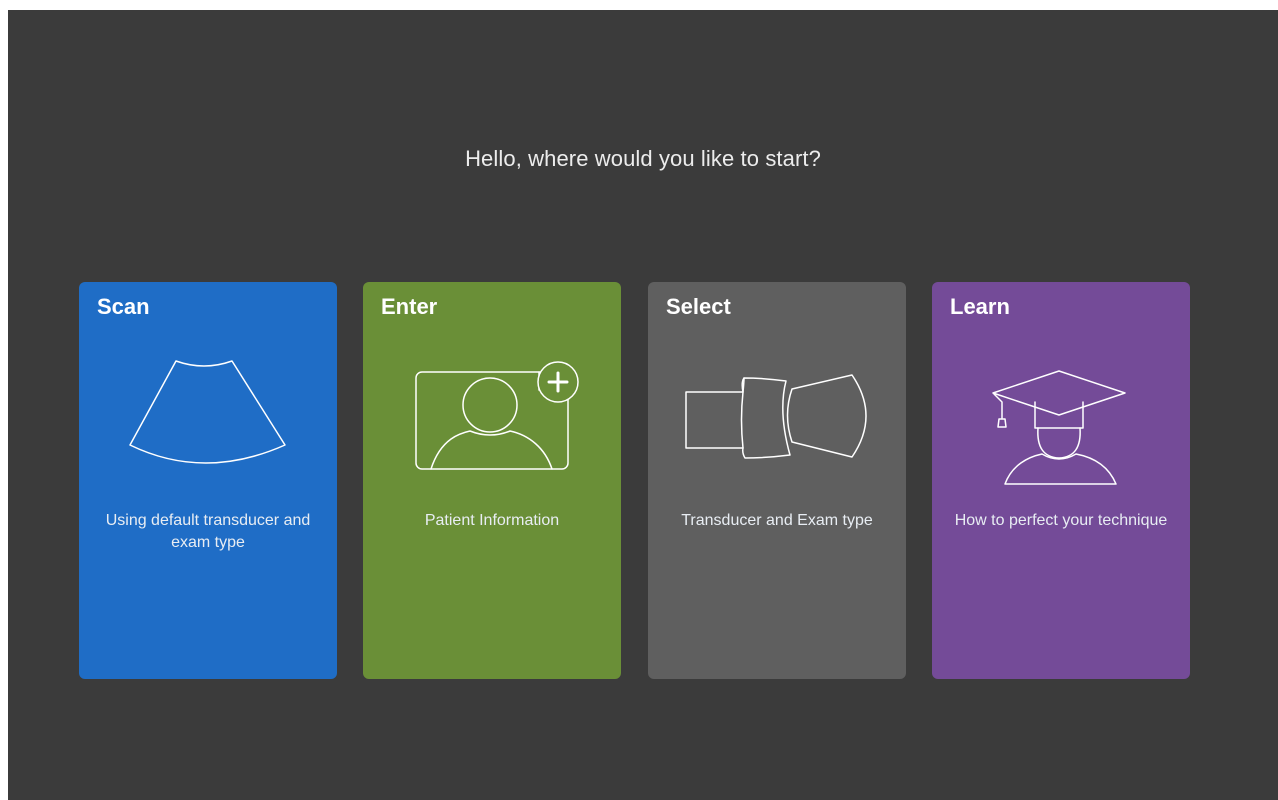  Describe the element at coordinates (208, 417) in the screenshot. I see `ultrasound-sector-icon` at that location.